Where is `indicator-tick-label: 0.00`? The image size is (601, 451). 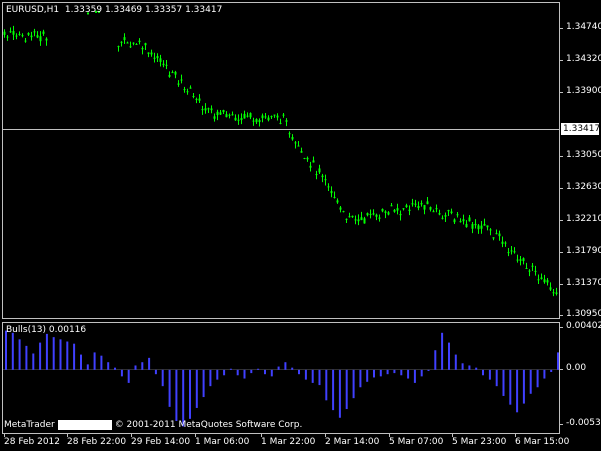 indicator-tick-label: 0.00 is located at coordinates (576, 368).